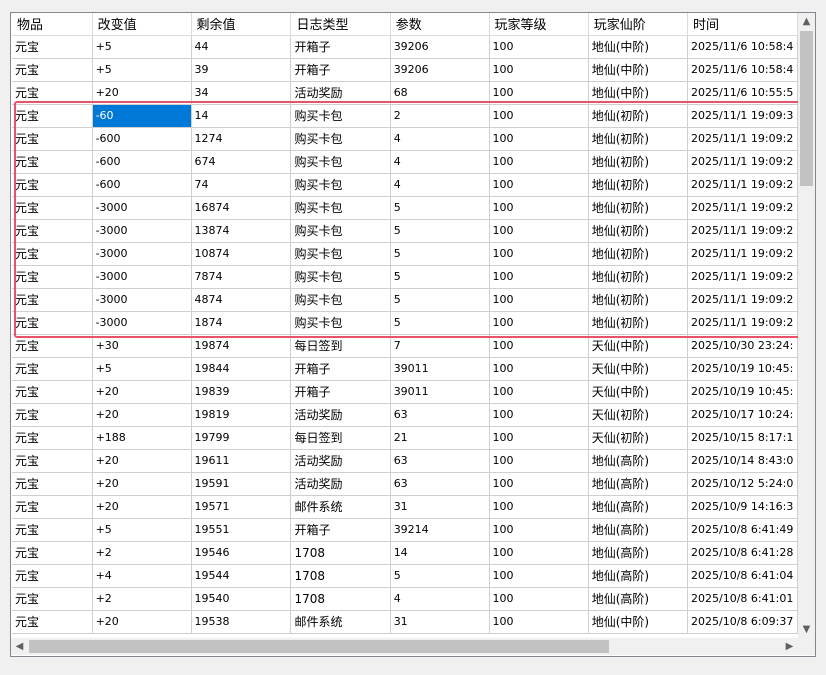 The image size is (826, 675). Describe the element at coordinates (241, 323) in the screenshot. I see `cell-remaining: 1874` at that location.